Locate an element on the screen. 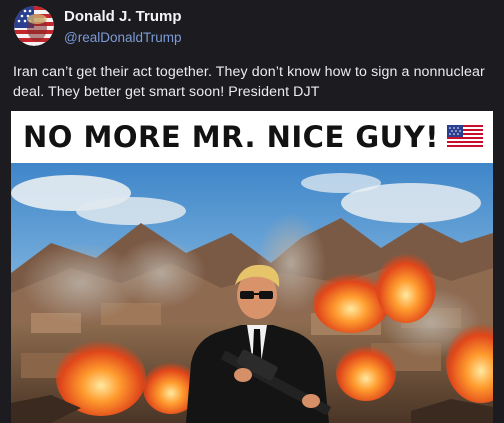  flag-face-avatar-icon is located at coordinates (34, 26).